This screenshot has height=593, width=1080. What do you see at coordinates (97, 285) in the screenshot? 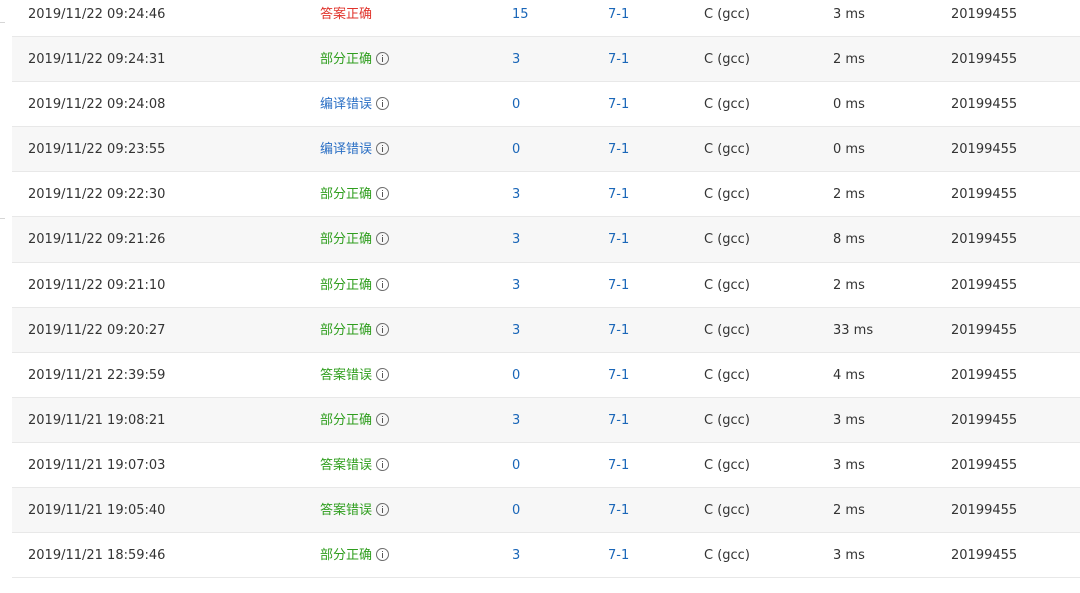
I see `submission-time: 2019/11/22 09:21:10` at bounding box center [97, 285].